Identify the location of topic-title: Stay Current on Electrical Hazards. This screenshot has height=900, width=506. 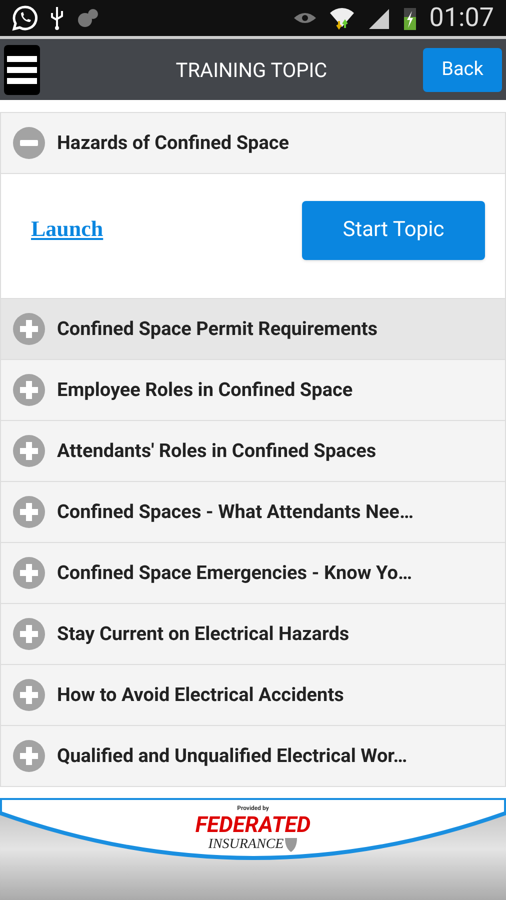
(203, 633).